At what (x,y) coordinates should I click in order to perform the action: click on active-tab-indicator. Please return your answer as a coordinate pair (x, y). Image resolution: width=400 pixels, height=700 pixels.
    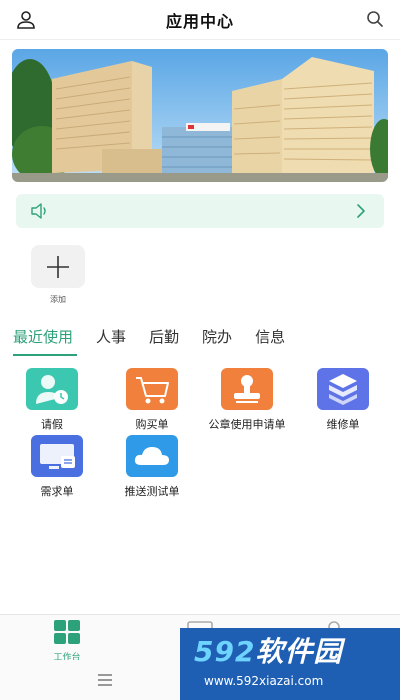
    Looking at the image, I should click on (45, 355).